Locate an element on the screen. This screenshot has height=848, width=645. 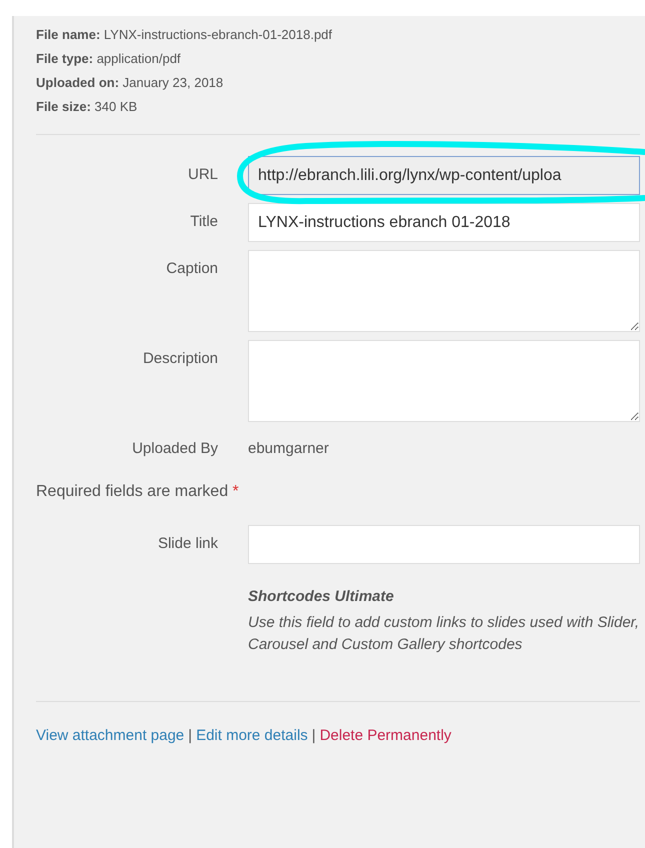
action-link: View attachment page is located at coordinates (110, 735).